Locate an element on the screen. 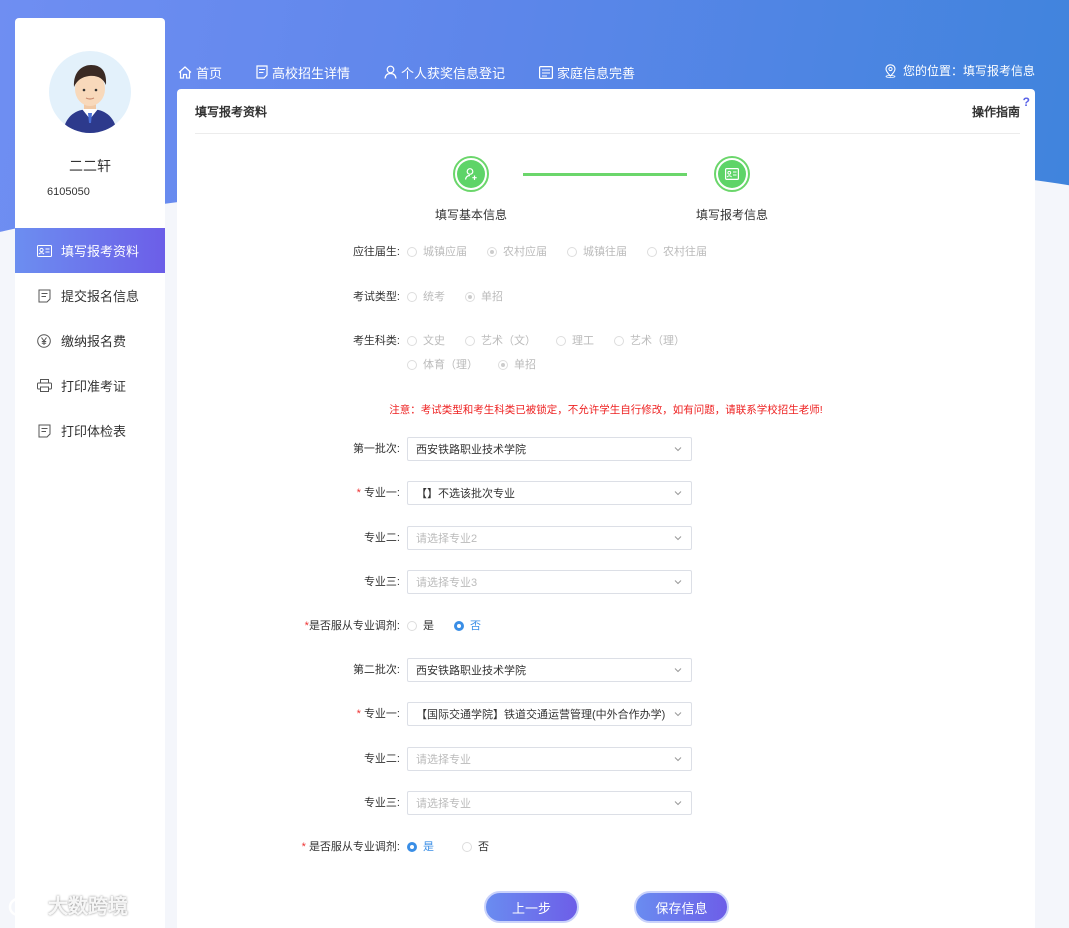 Image resolution: width=1069 pixels, height=928 pixels. watermark: 大数跨境 is located at coordinates (68, 904).